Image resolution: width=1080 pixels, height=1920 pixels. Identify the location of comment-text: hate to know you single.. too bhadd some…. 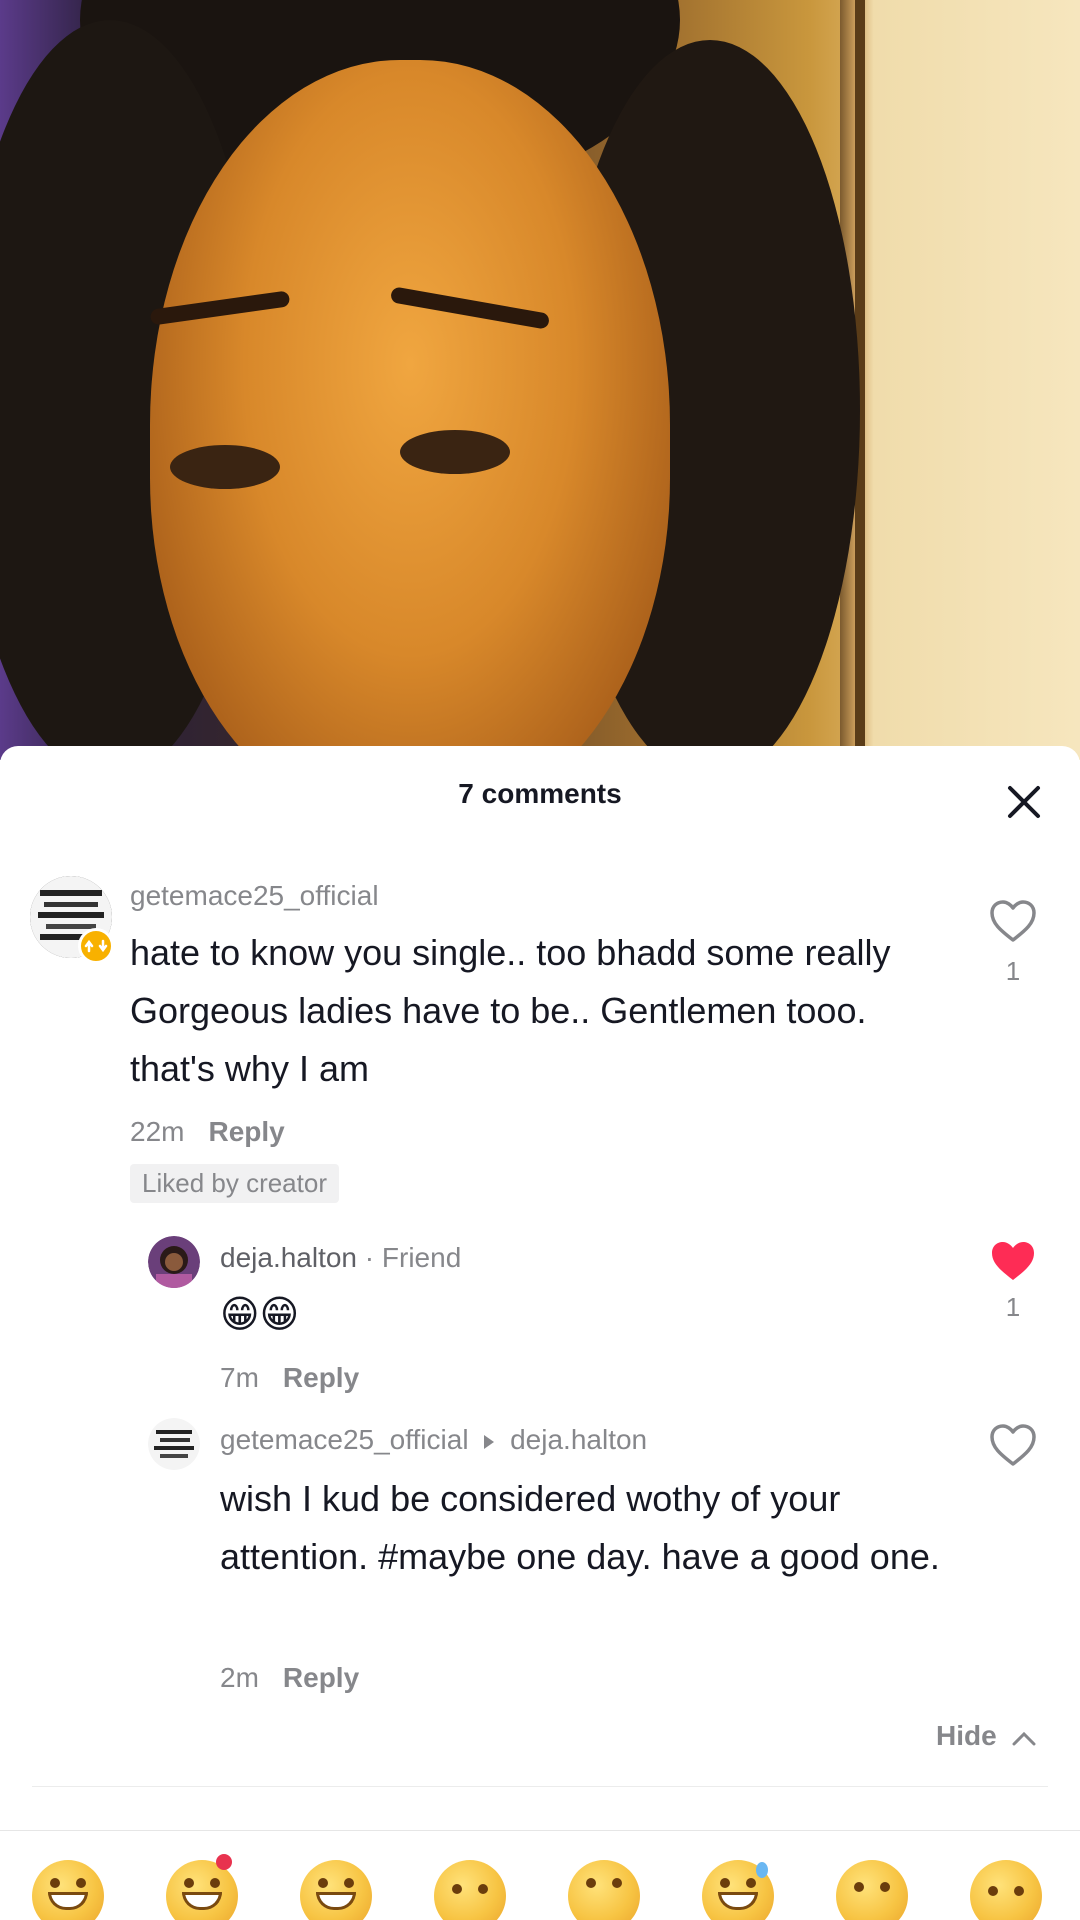
(510, 1010).